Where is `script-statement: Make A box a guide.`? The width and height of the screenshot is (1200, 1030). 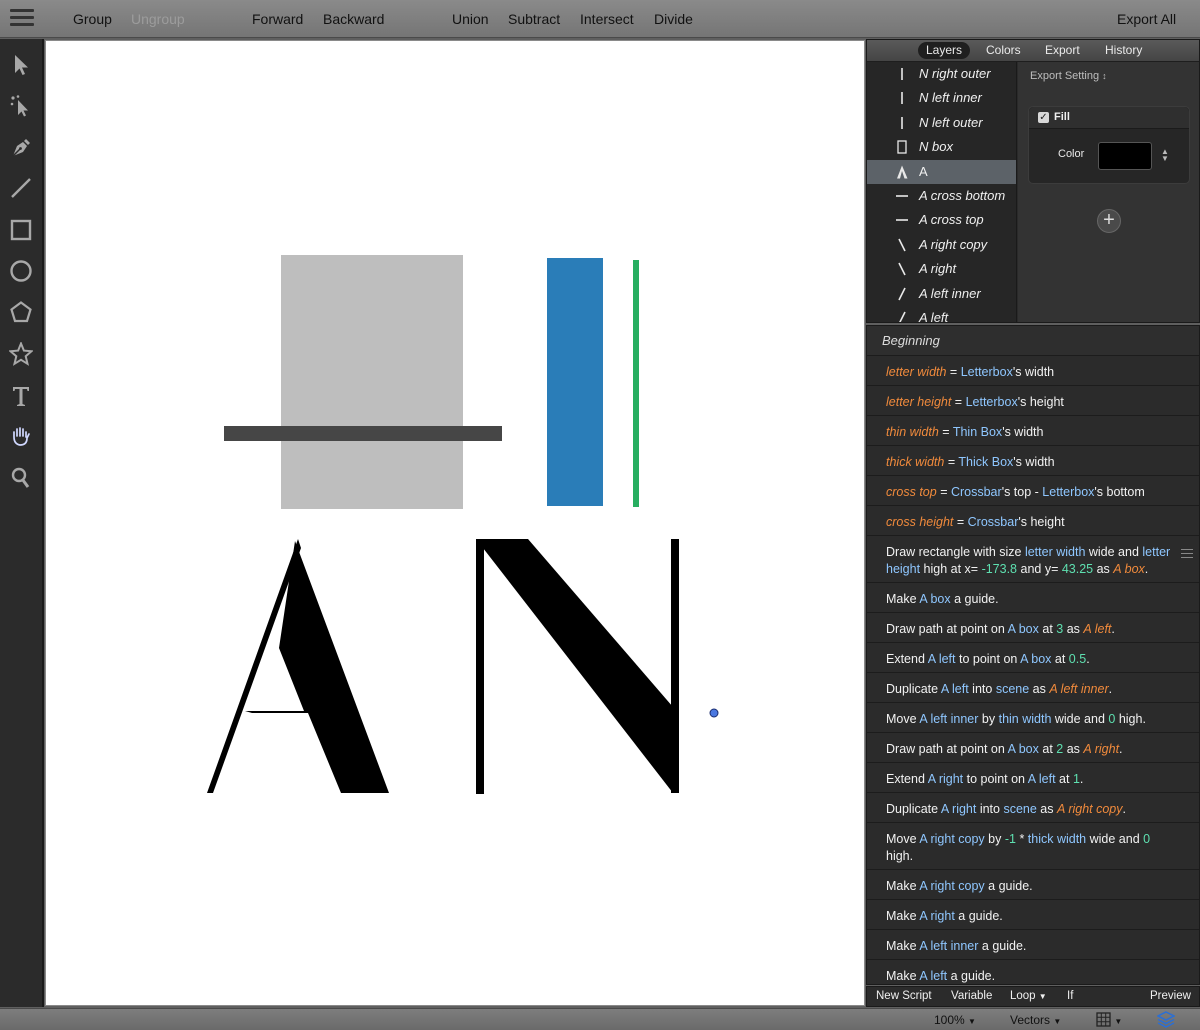
script-statement: Make A box a guide. is located at coordinates (1033, 598).